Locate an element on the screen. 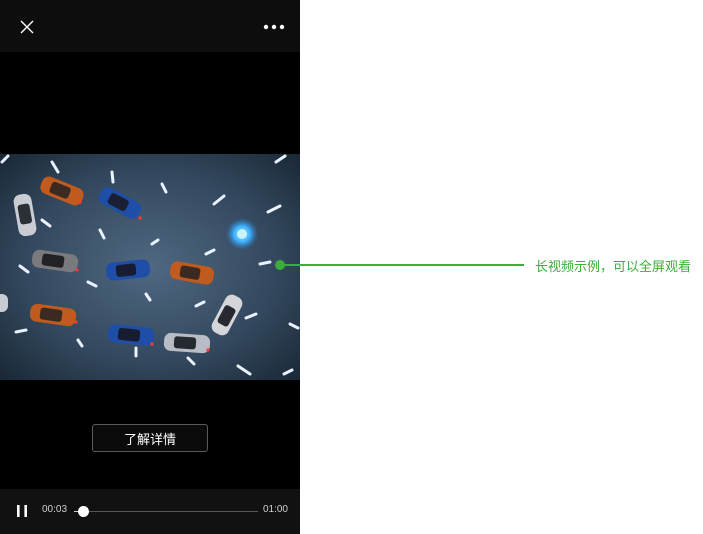 The width and height of the screenshot is (703, 534). callout-annotation-text: 长视频示例，可以全屏观看 is located at coordinates (613, 267).